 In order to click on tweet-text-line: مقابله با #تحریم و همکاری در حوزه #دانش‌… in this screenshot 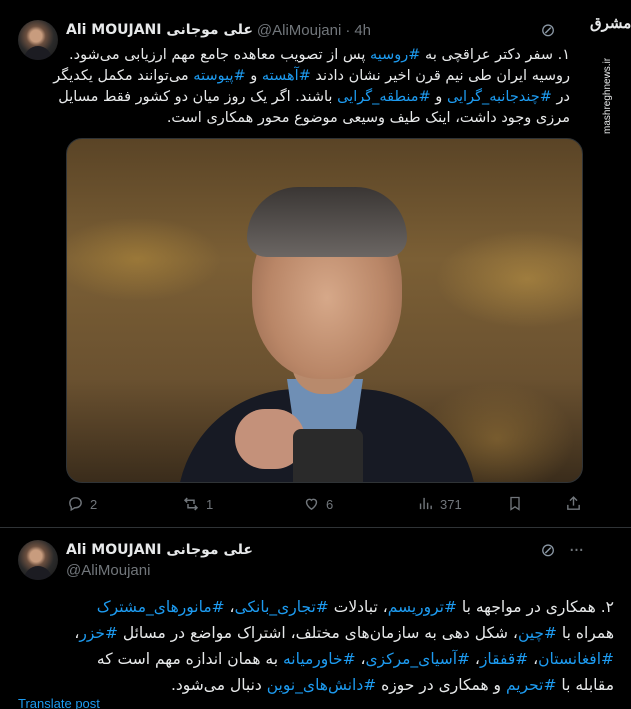, I will do `click(314, 685)`.